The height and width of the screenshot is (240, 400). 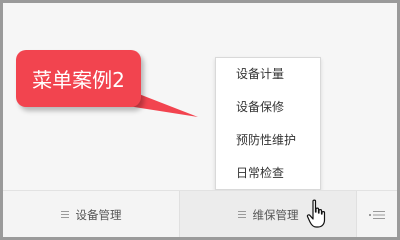 I want to click on nav-maintenance-management: 维保管理, so click(x=268, y=214).